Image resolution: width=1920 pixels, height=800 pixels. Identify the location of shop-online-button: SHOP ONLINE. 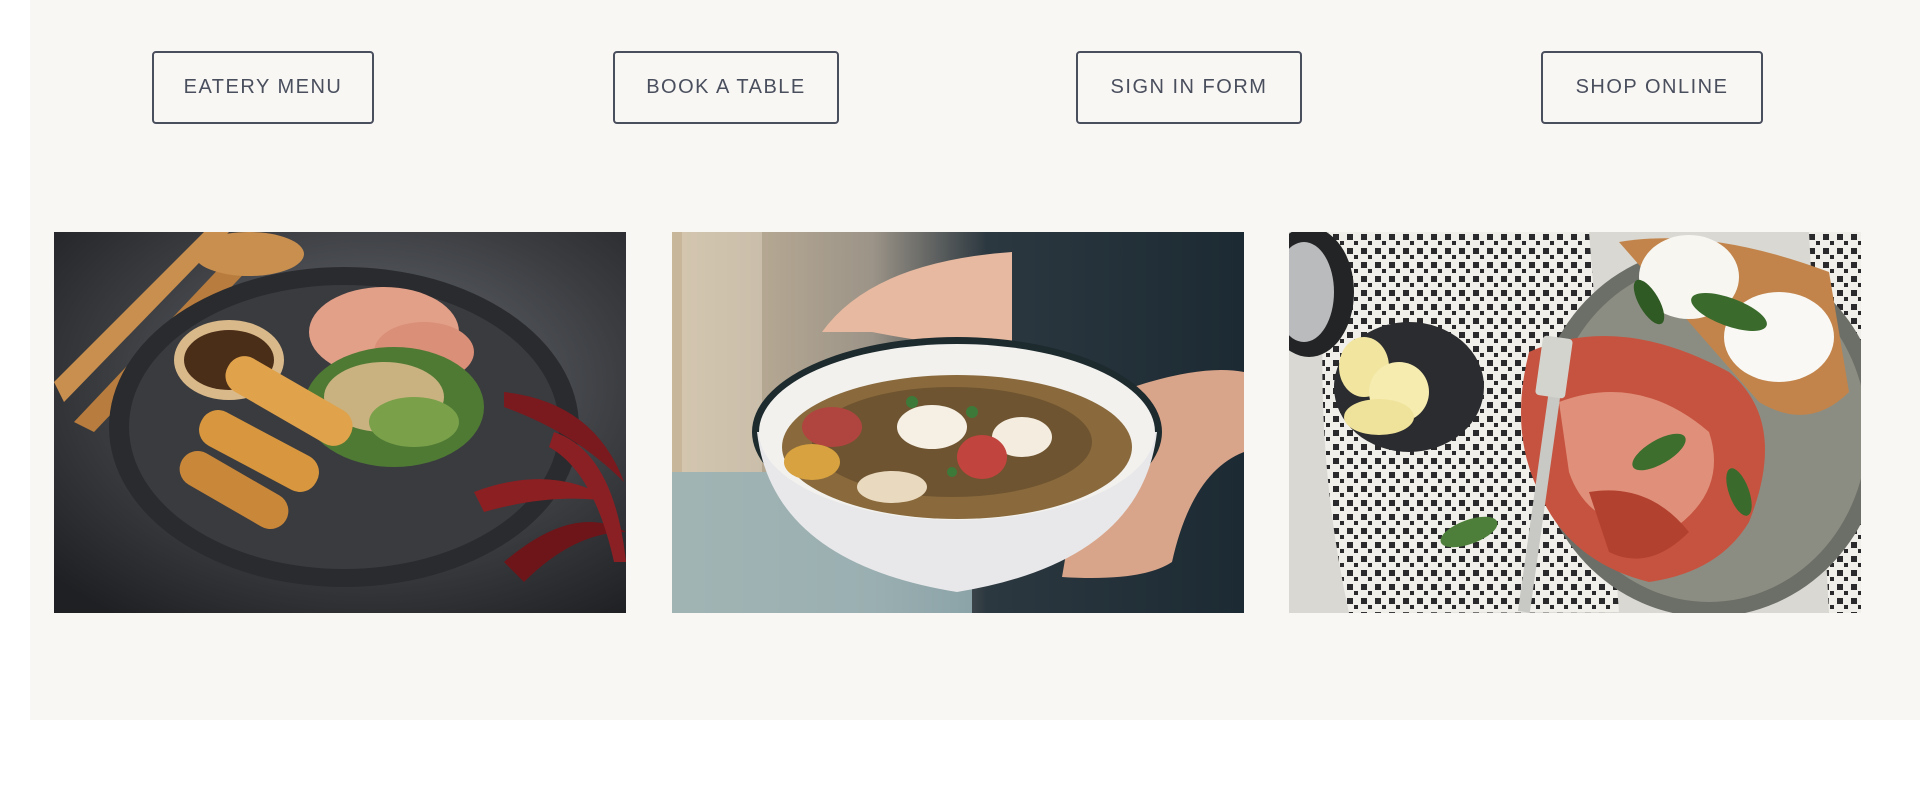
(1652, 87).